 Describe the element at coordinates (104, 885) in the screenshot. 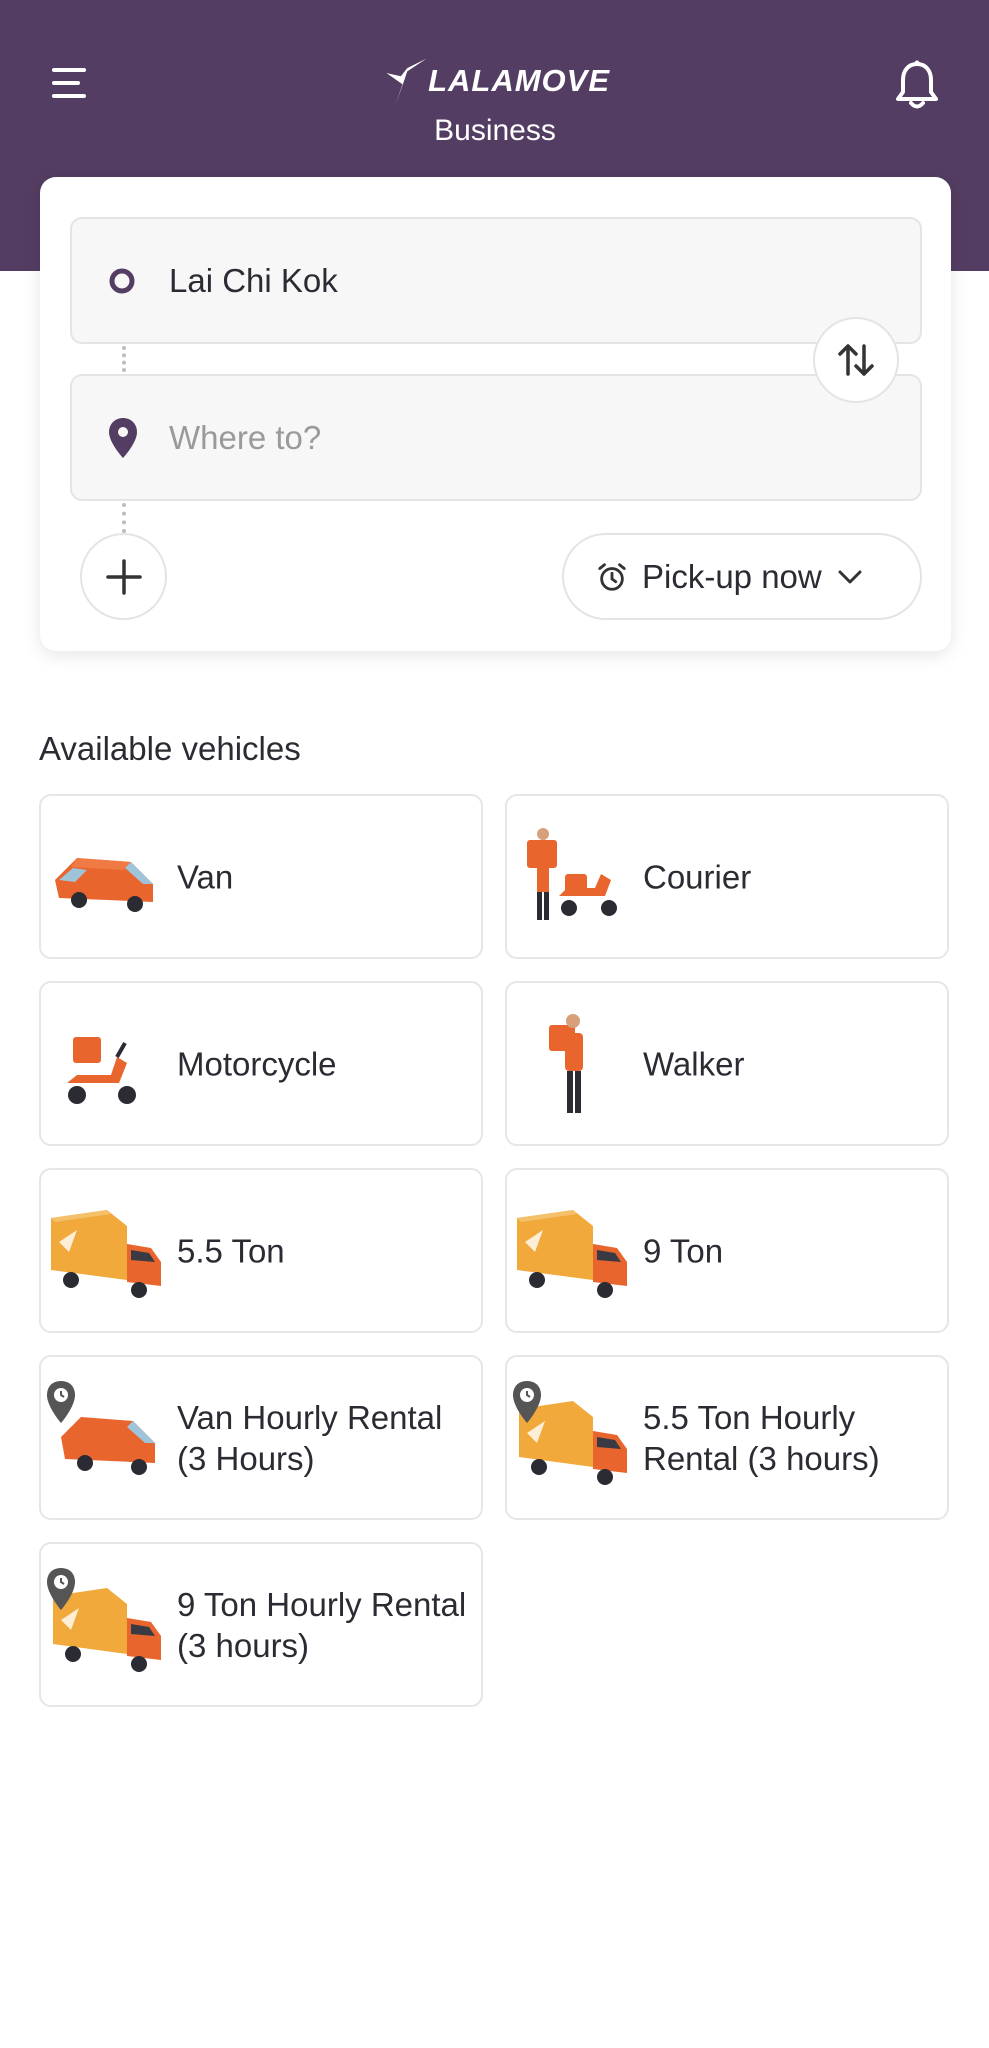

I see `van-icon` at that location.